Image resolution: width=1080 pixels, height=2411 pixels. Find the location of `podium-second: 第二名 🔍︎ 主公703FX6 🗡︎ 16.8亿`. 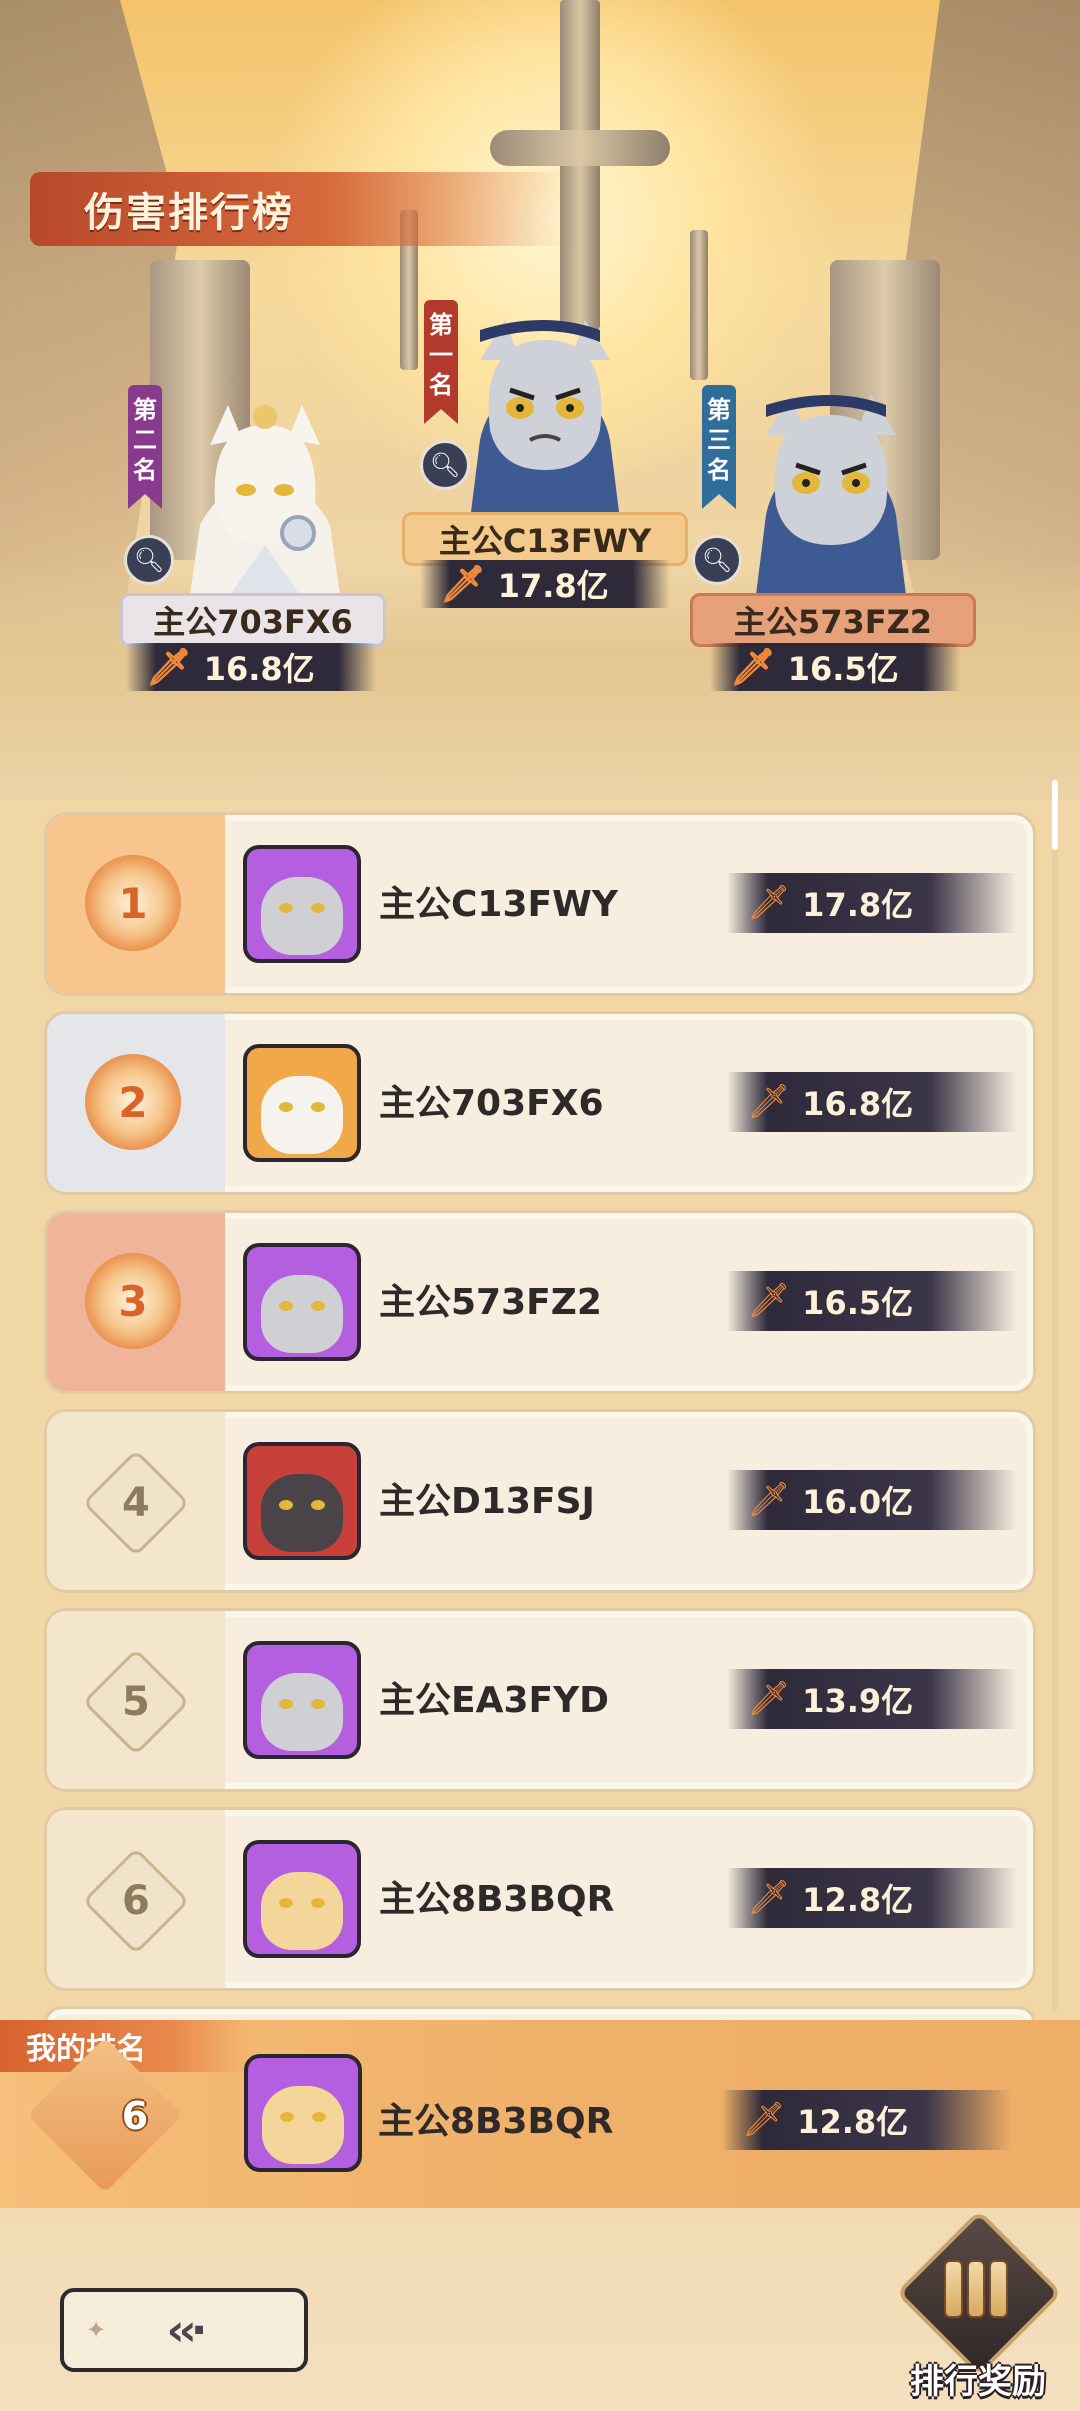

podium-second: 第二名 🔍︎ 主公703FX6 🗡︎ 16.8亿 is located at coordinates (260, 545).